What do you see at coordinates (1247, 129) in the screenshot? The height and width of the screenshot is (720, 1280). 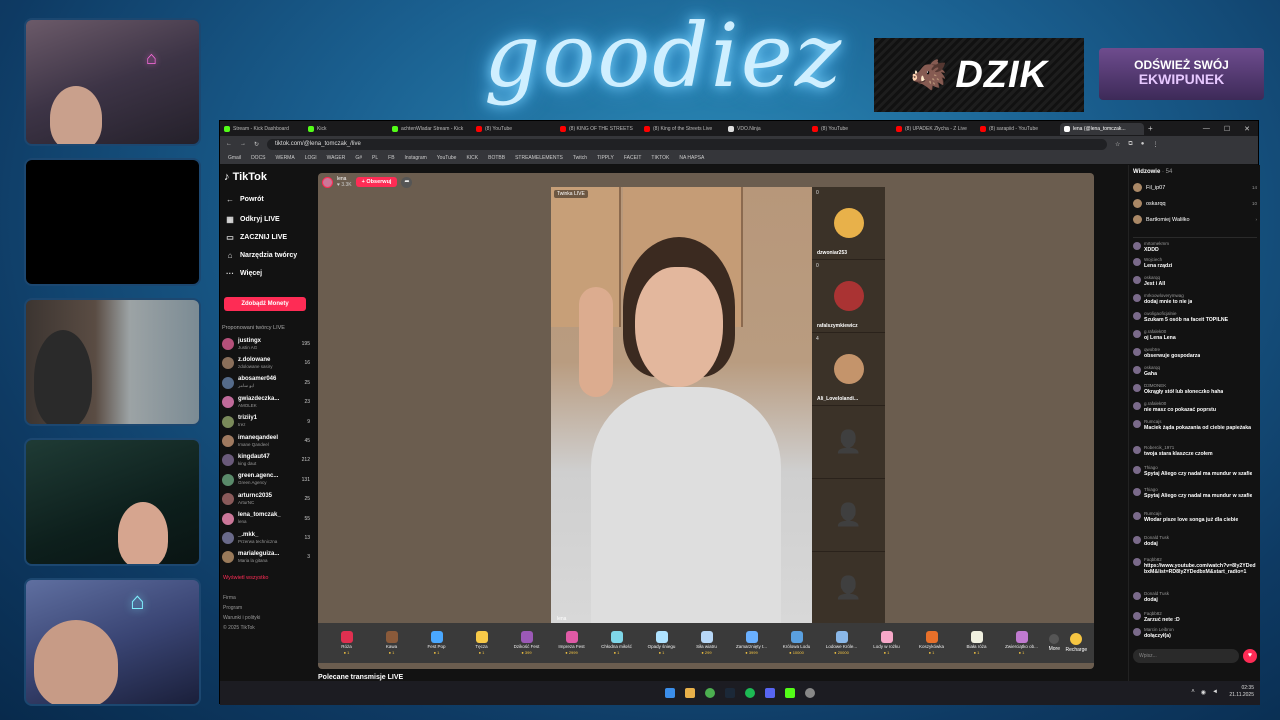 I see `close-icon: ✕` at bounding box center [1247, 129].